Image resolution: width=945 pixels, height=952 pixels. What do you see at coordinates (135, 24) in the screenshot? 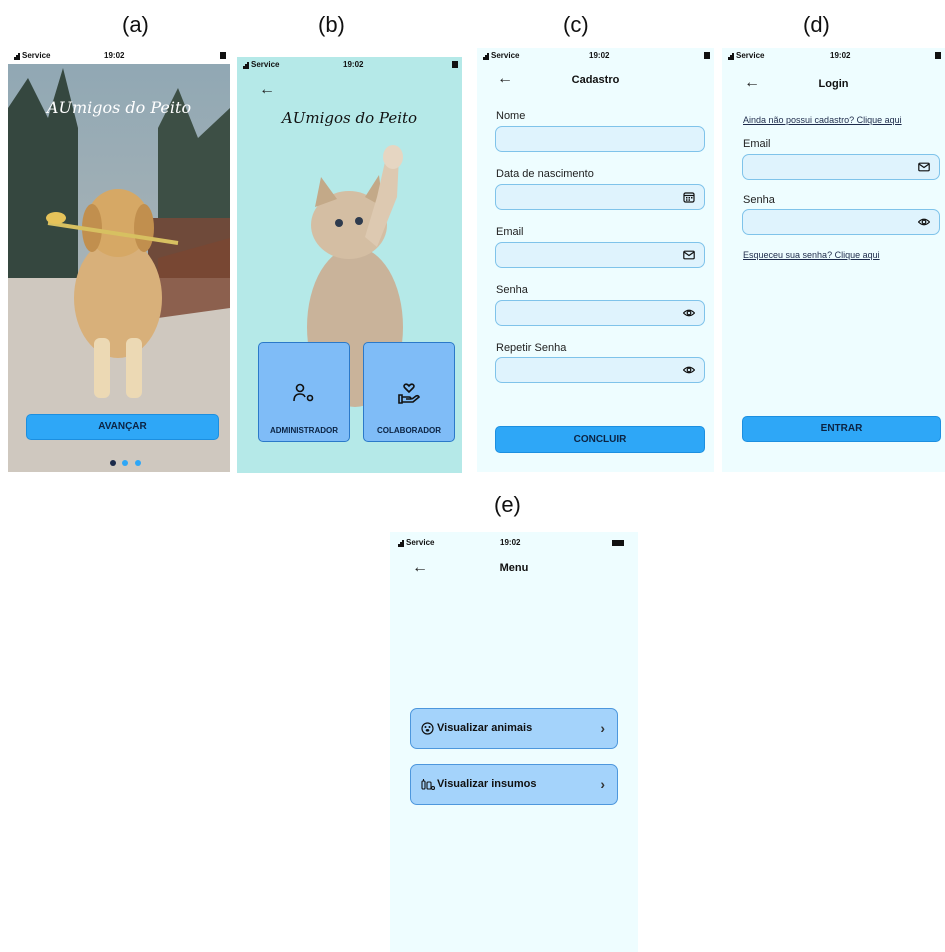
I see `caption-a: (a)` at bounding box center [135, 24].